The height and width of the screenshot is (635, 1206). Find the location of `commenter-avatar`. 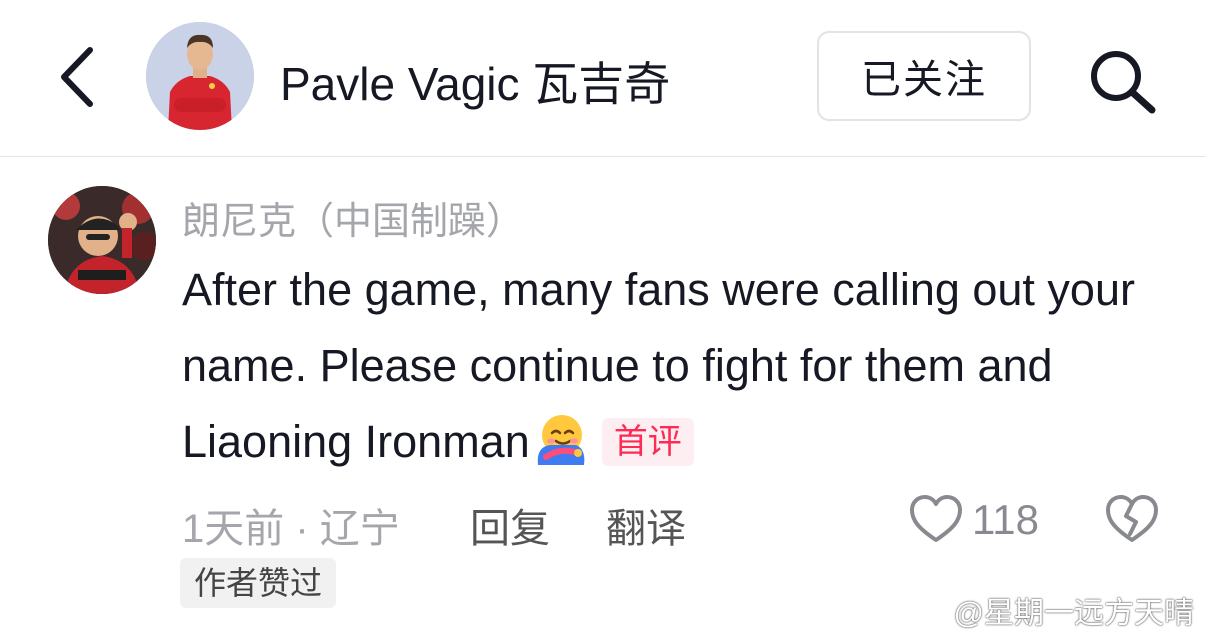

commenter-avatar is located at coordinates (102, 240).